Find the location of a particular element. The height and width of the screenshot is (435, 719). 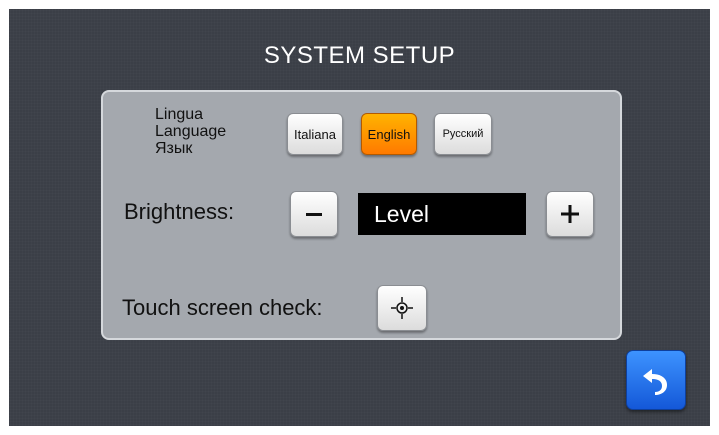

language-label-english: Language is located at coordinates (191, 131).